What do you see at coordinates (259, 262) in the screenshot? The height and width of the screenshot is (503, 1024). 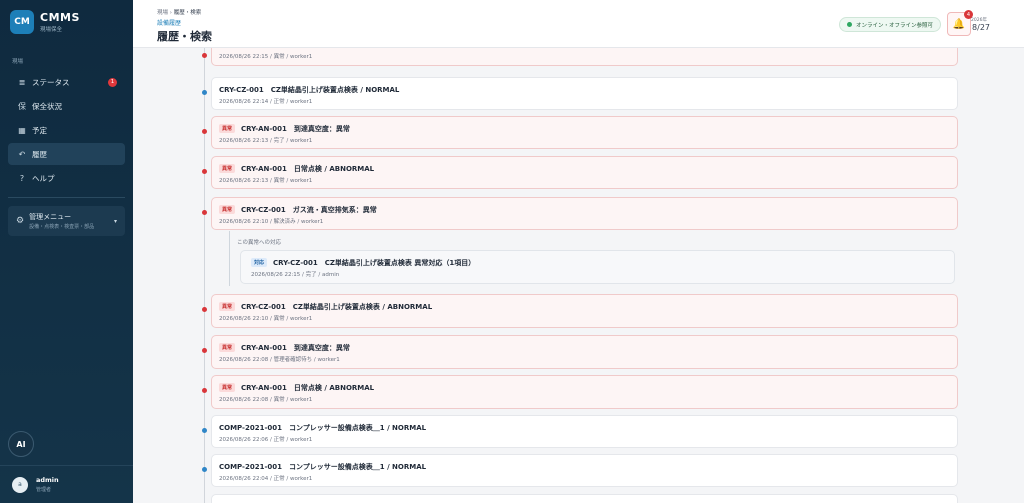 I see `response-tag: 対応` at bounding box center [259, 262].